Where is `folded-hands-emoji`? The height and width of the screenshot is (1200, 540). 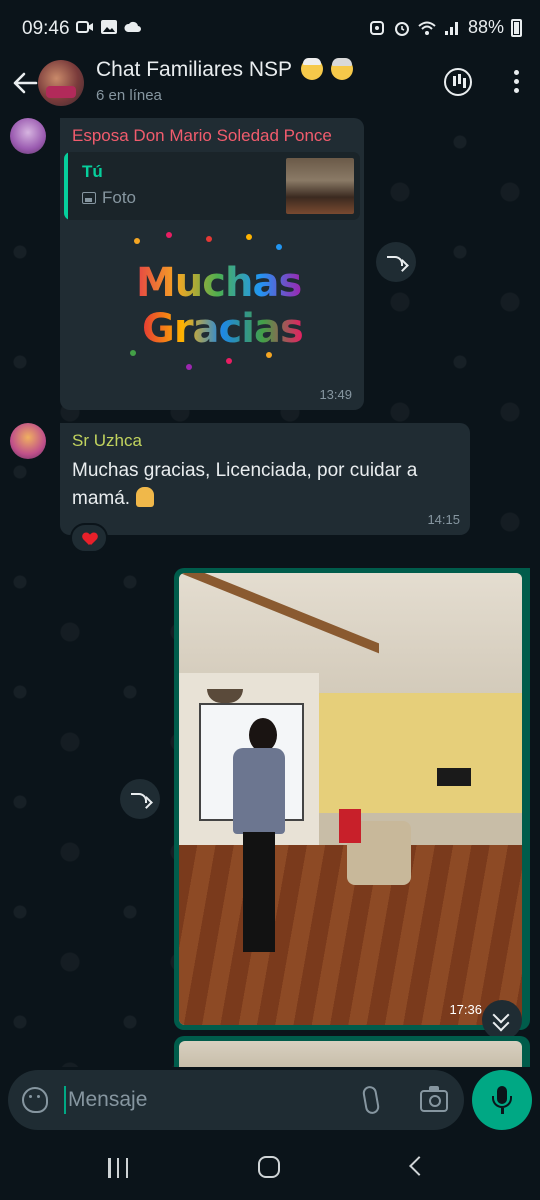
folded-hands-emoji is located at coordinates (145, 497).